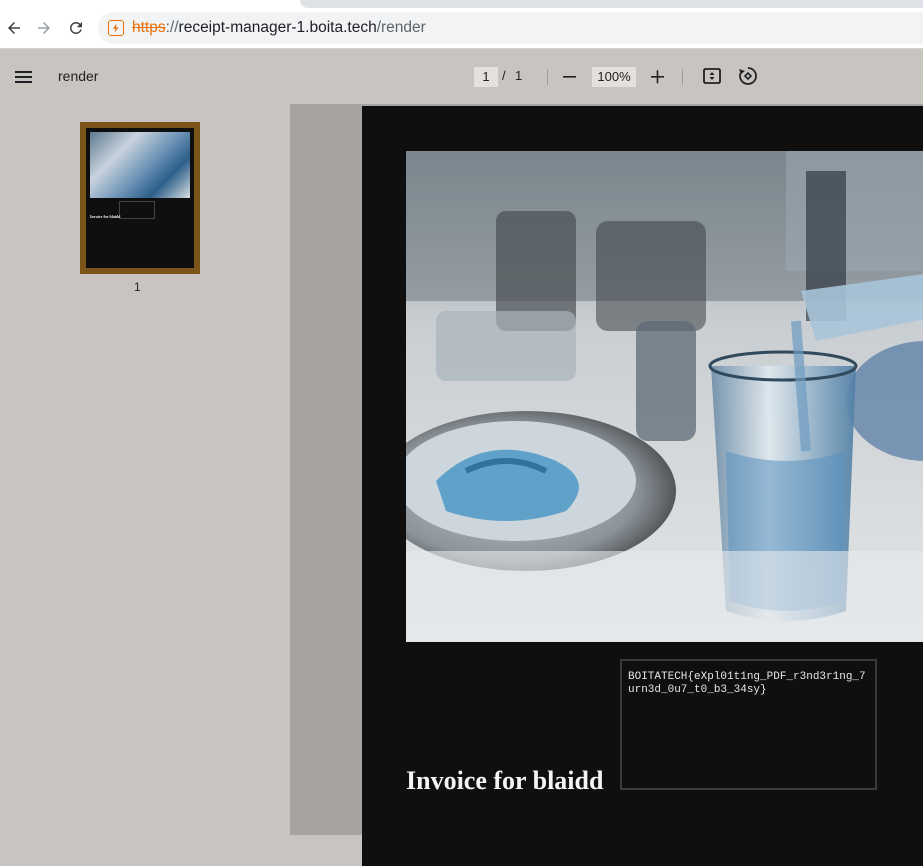  Describe the element at coordinates (137, 210) in the screenshot. I see `thumbnail-flag-box` at that location.